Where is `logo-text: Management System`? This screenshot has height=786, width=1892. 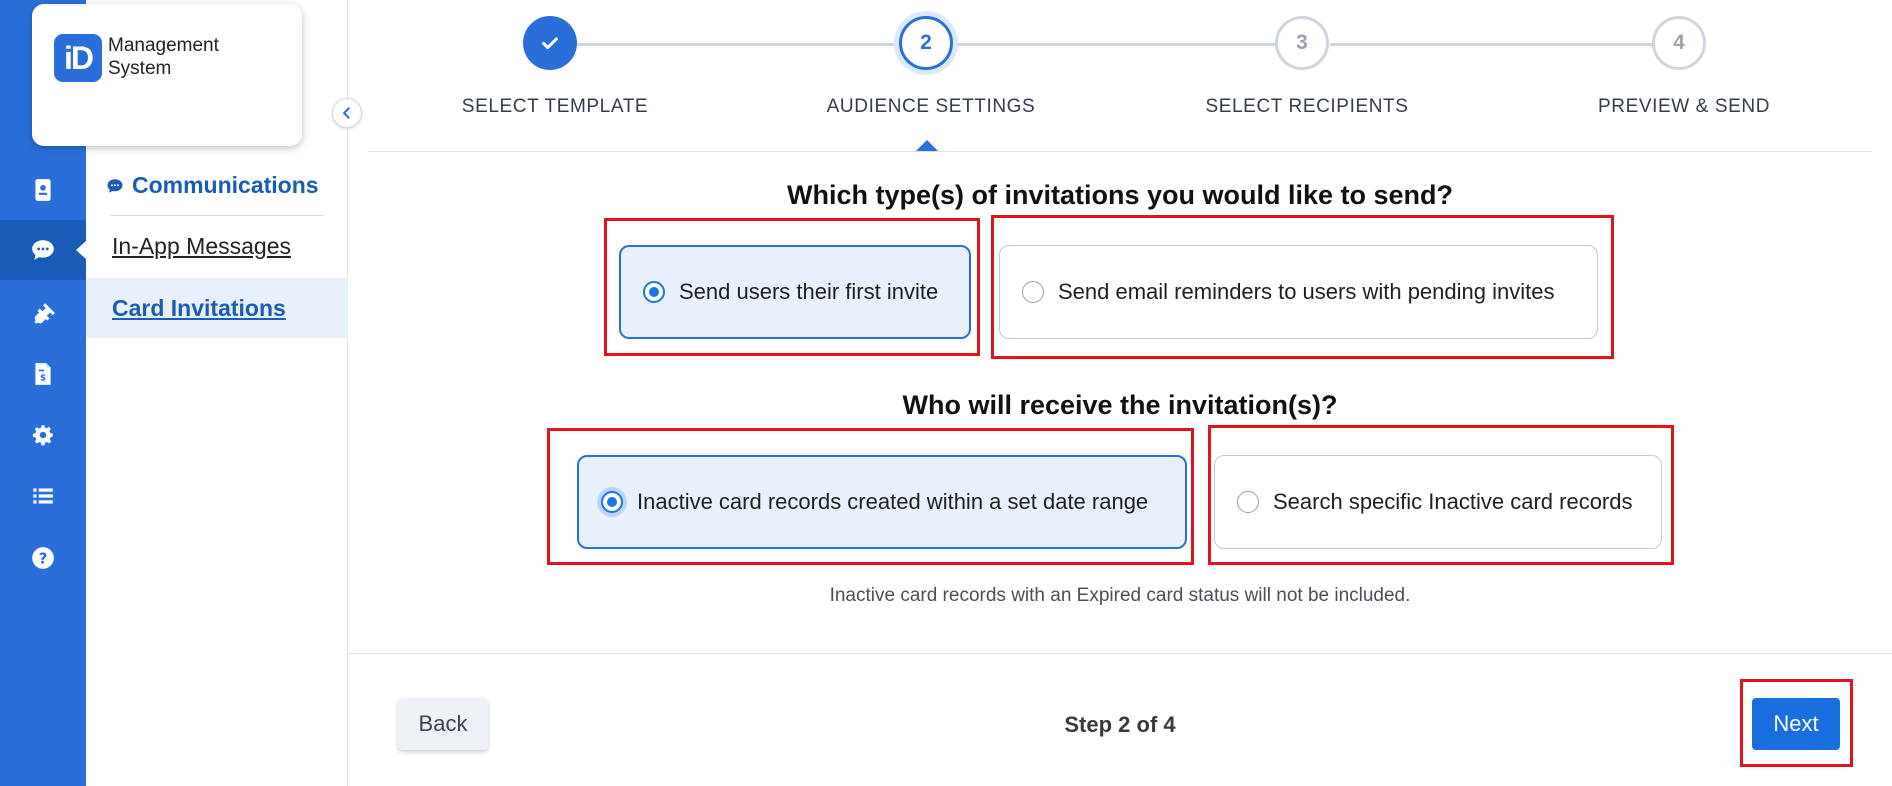 logo-text: Management System is located at coordinates (163, 57).